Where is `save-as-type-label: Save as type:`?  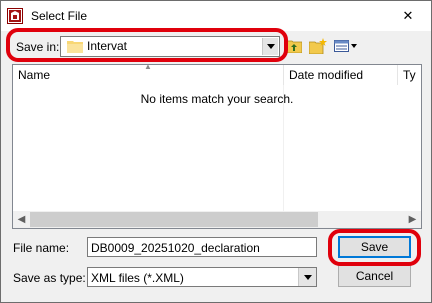 save-as-type-label: Save as type: is located at coordinates (49, 278).